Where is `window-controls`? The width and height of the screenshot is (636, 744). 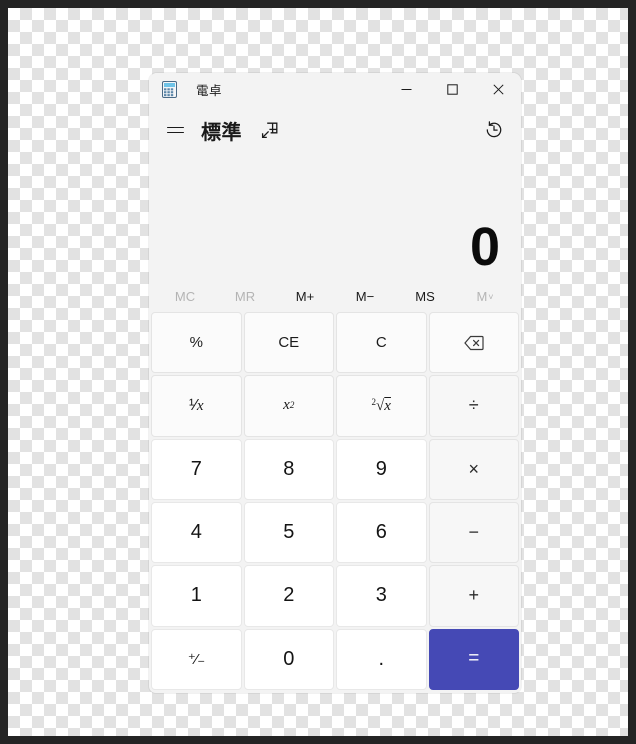 window-controls is located at coordinates (452, 89).